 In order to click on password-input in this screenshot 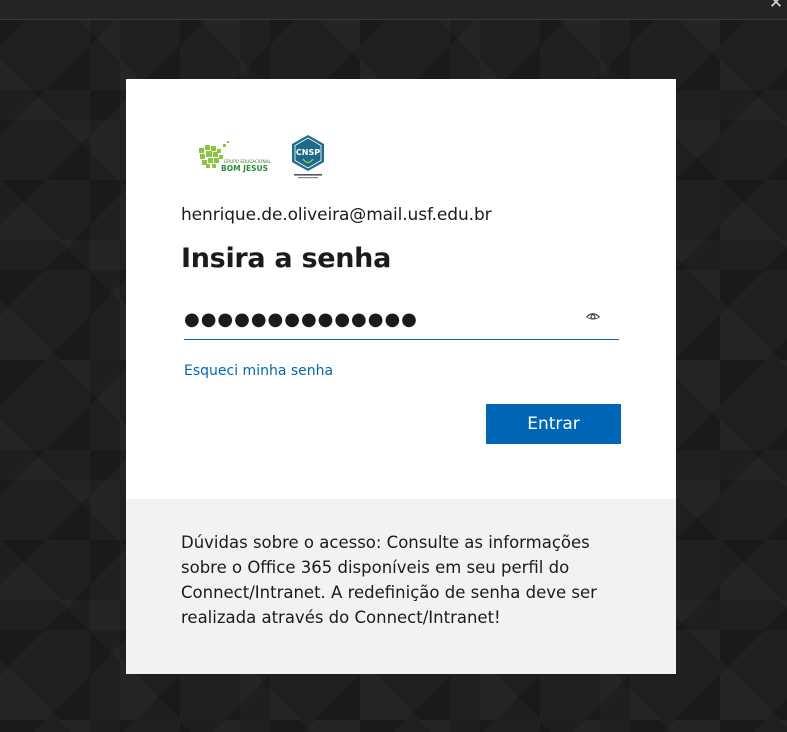, I will do `click(379, 319)`.